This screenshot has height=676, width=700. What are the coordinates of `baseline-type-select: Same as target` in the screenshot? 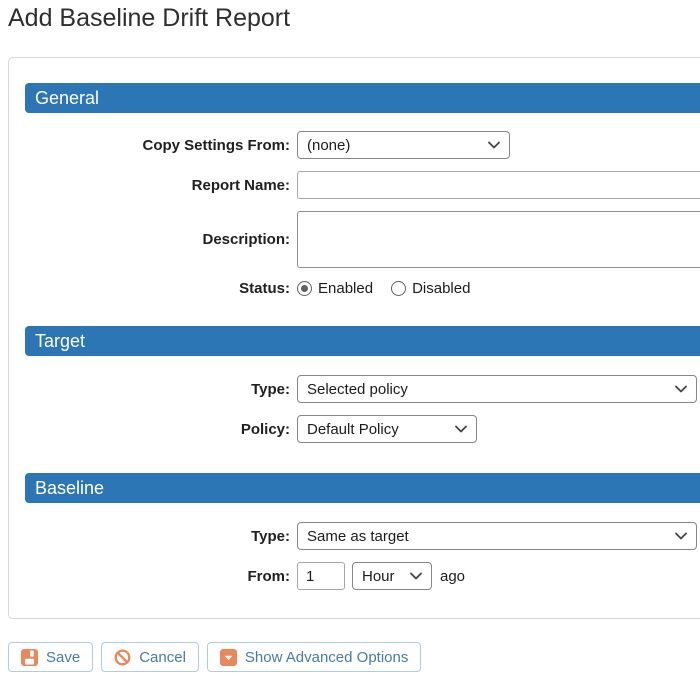 It's located at (497, 536).